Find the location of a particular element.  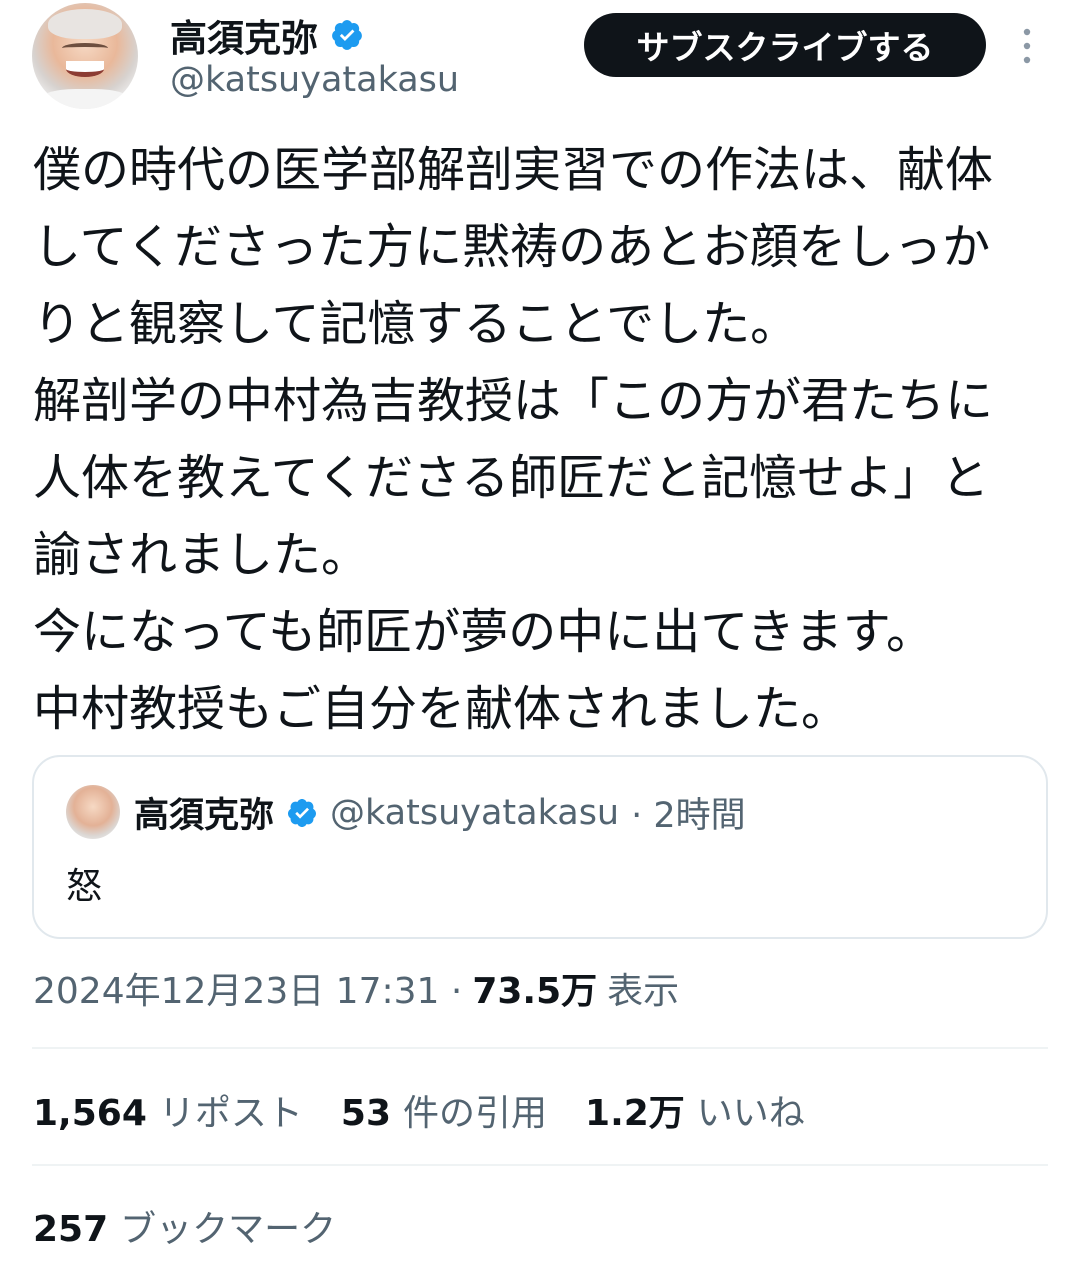

views-label: 表示 is located at coordinates (643, 991).